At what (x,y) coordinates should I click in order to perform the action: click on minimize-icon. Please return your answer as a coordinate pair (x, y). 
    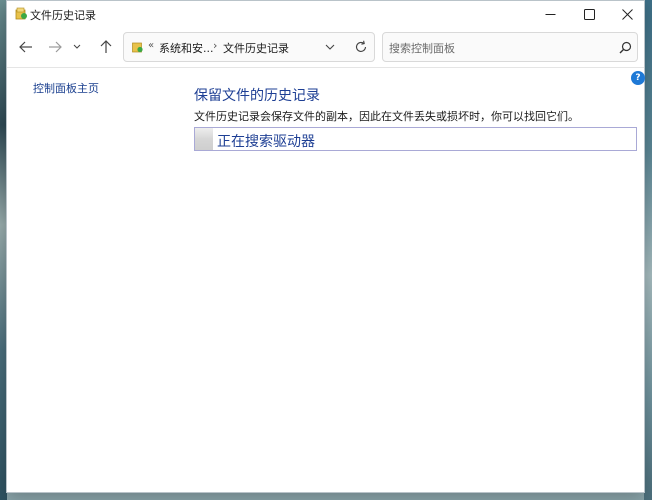
    Looking at the image, I should click on (550, 14).